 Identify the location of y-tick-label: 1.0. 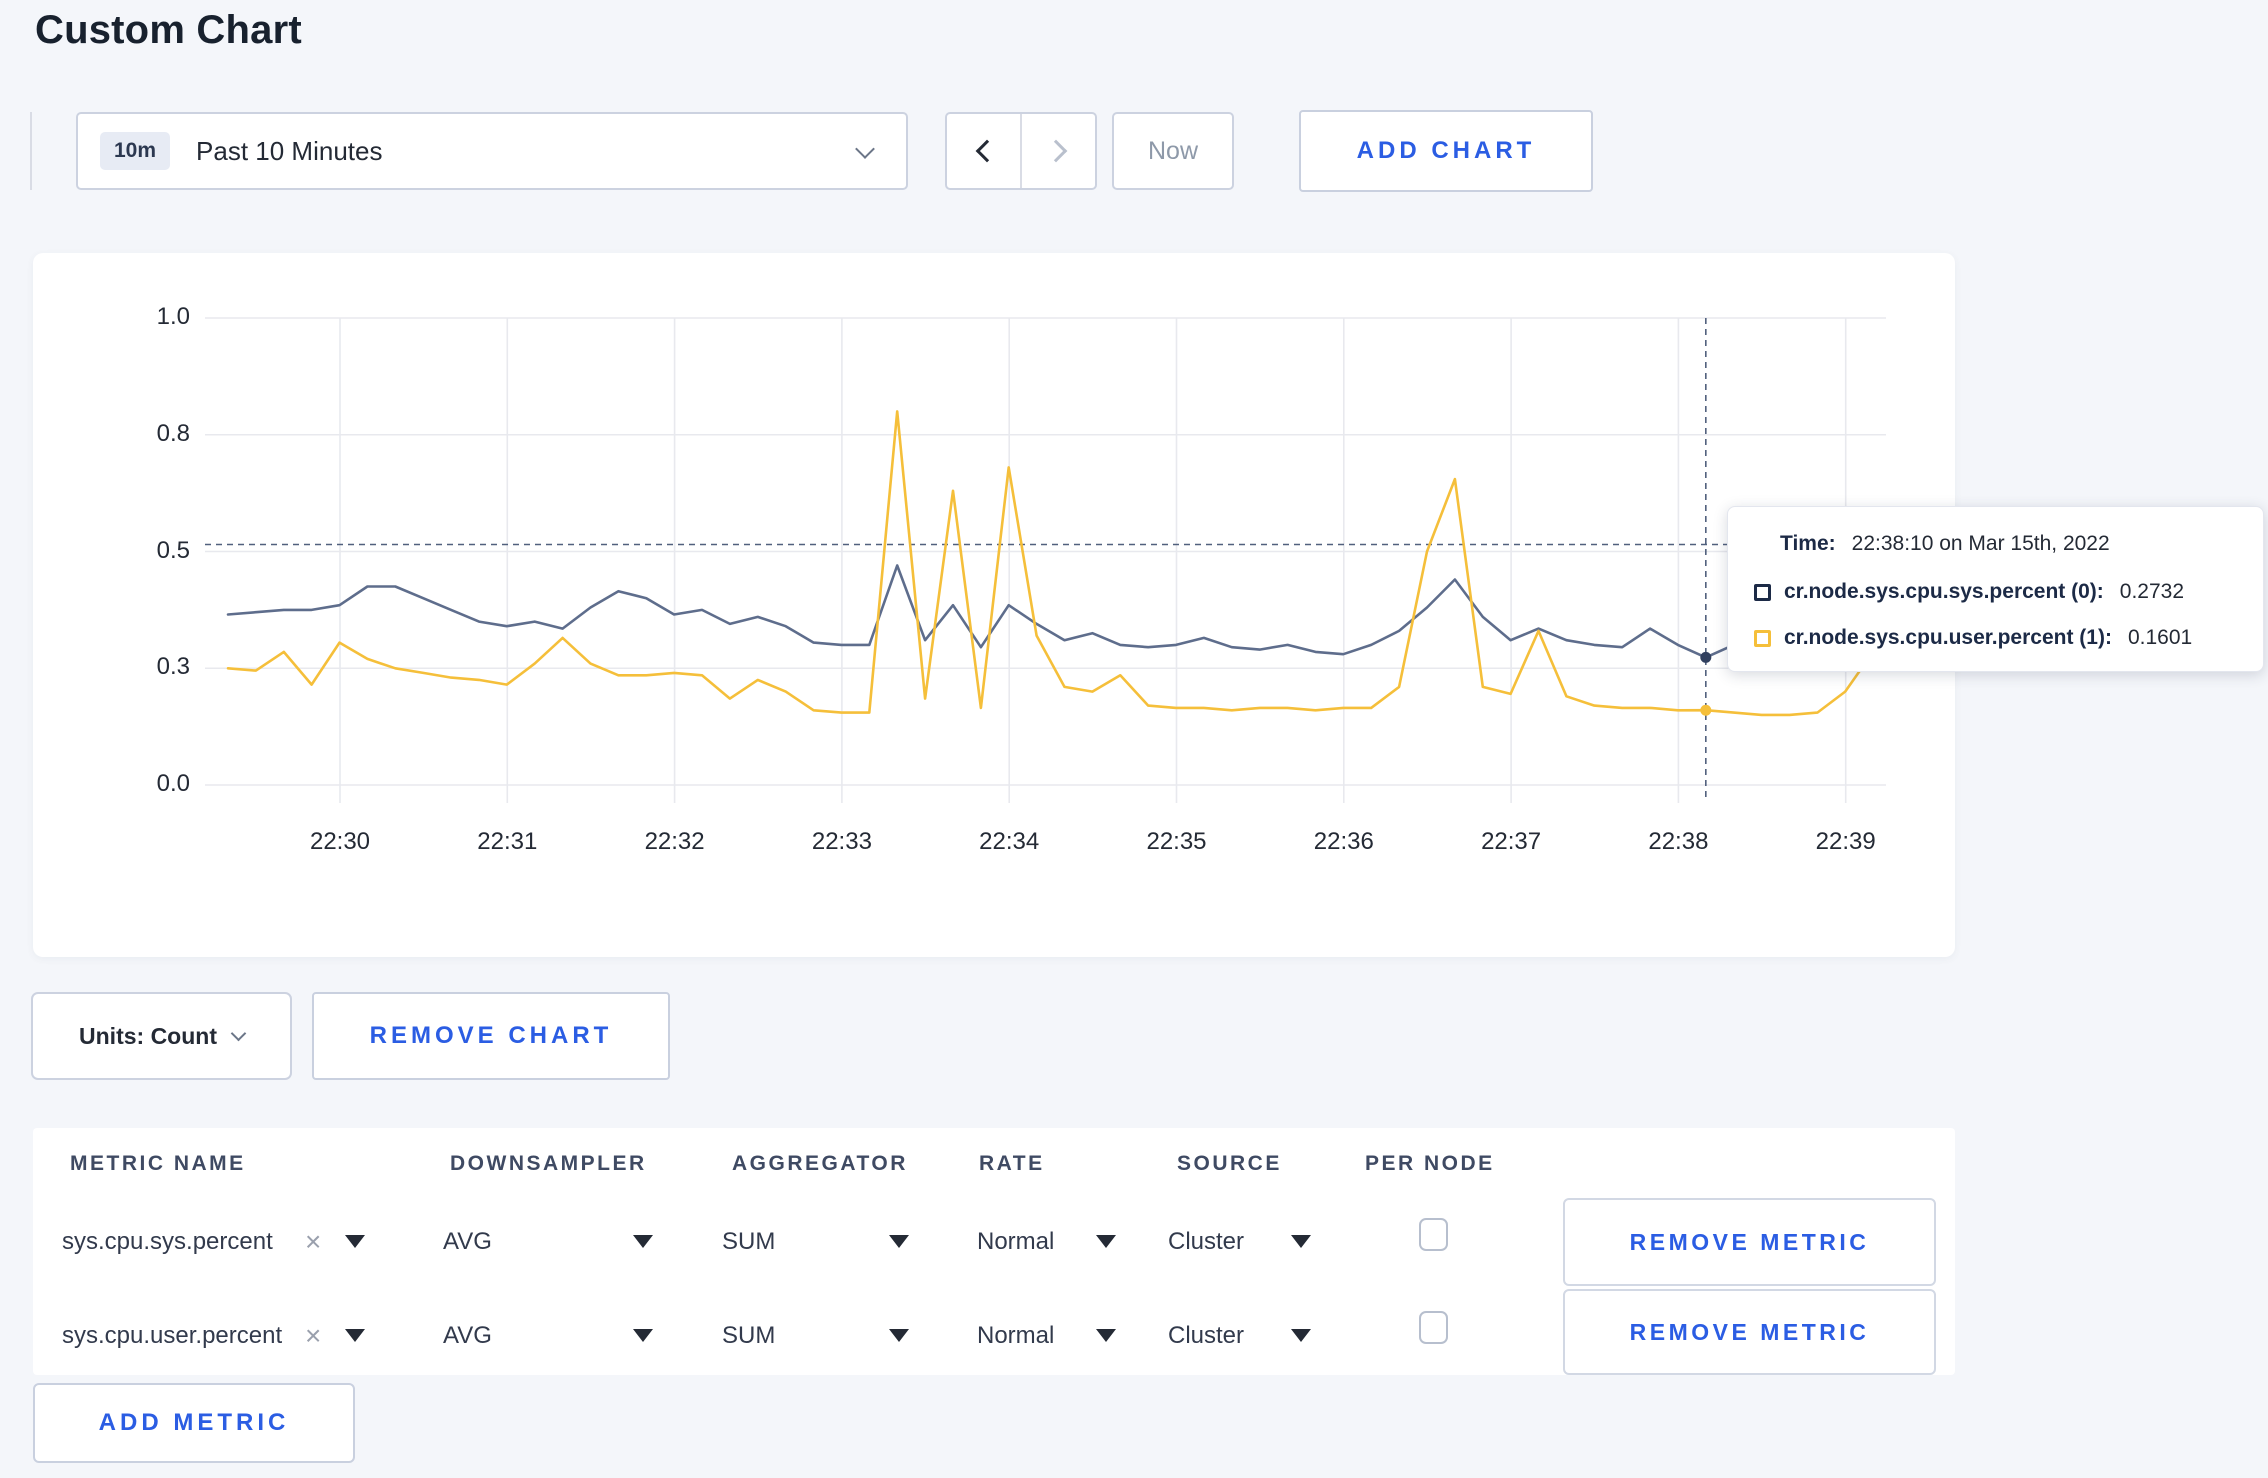
(173, 316).